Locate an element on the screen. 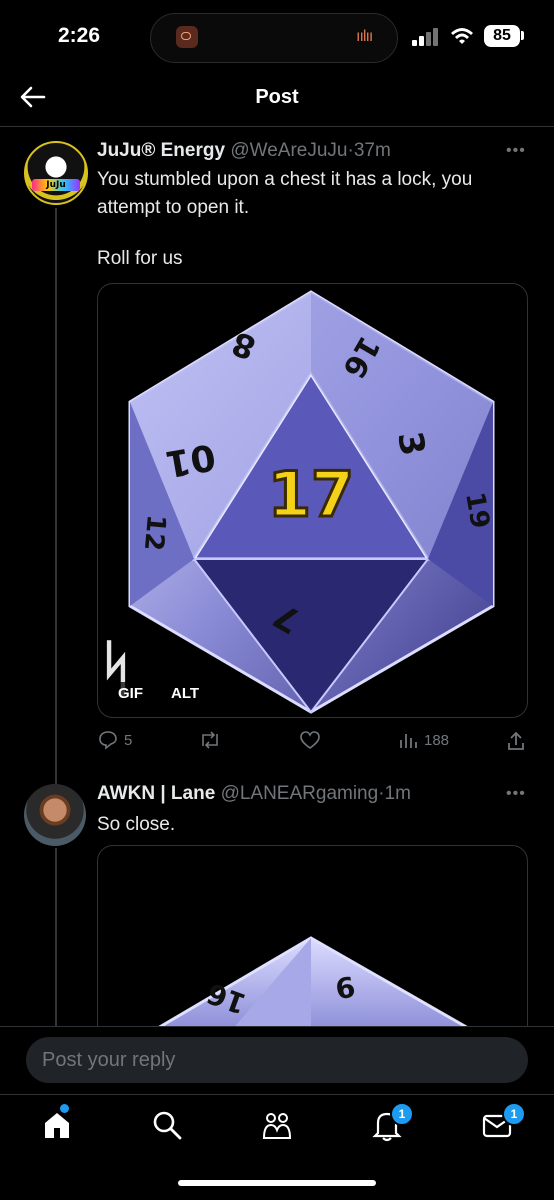  reply-age: 1m is located at coordinates (398, 793).